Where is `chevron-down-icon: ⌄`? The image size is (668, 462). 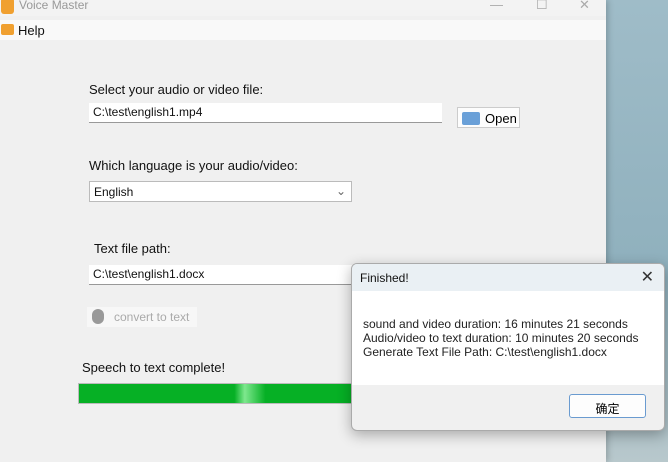 chevron-down-icon: ⌄ is located at coordinates (340, 191).